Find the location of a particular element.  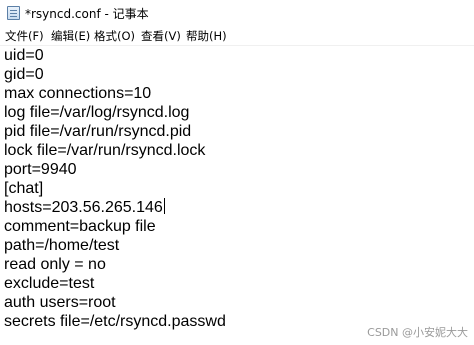

menu-bar: 文件(F) 编辑(E) 格式(O) 查看(V) 帮助(H) is located at coordinates (237, 36).